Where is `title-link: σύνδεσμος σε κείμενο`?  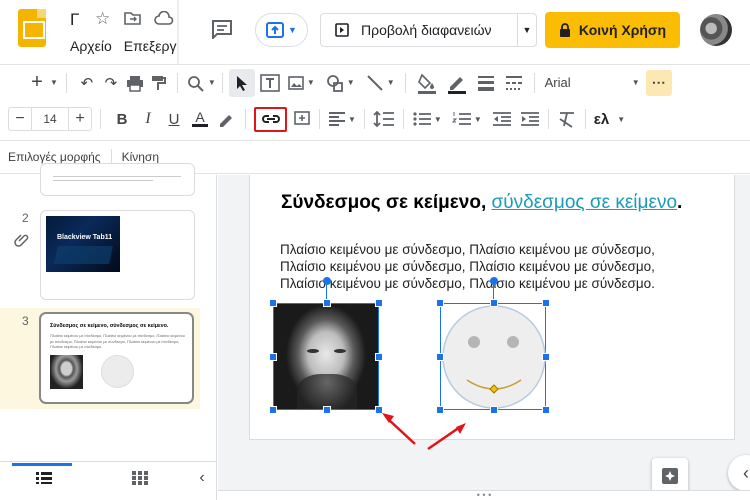
title-link: σύνδεσμος σε κείμενο is located at coordinates (585, 202).